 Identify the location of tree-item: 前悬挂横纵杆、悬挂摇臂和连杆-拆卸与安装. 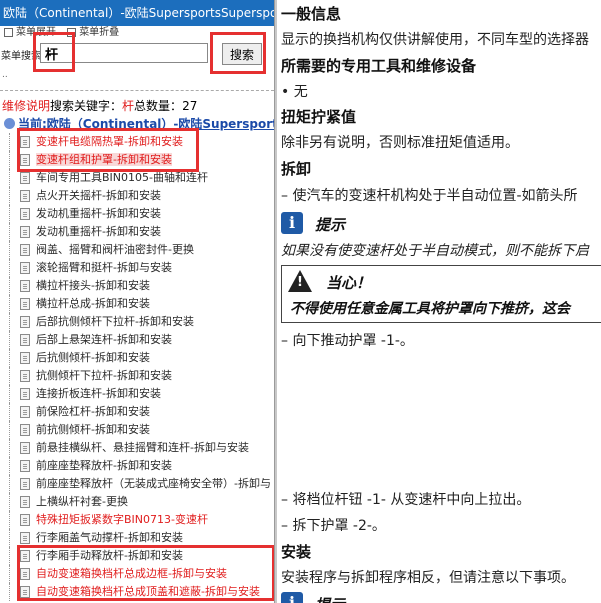
(137, 448).